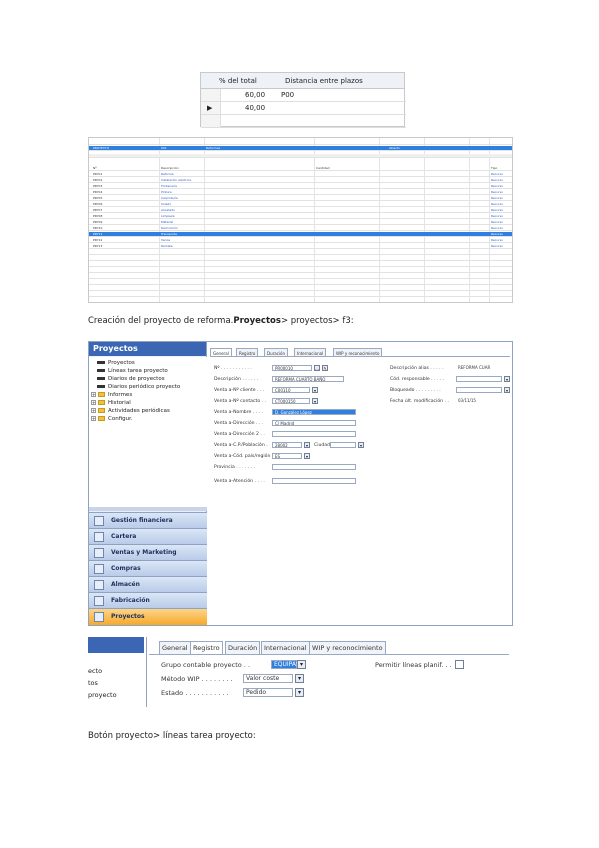 The width and height of the screenshot is (599, 848). I want to click on tree-item-actividades: + Actividades periódicas, so click(130, 411).